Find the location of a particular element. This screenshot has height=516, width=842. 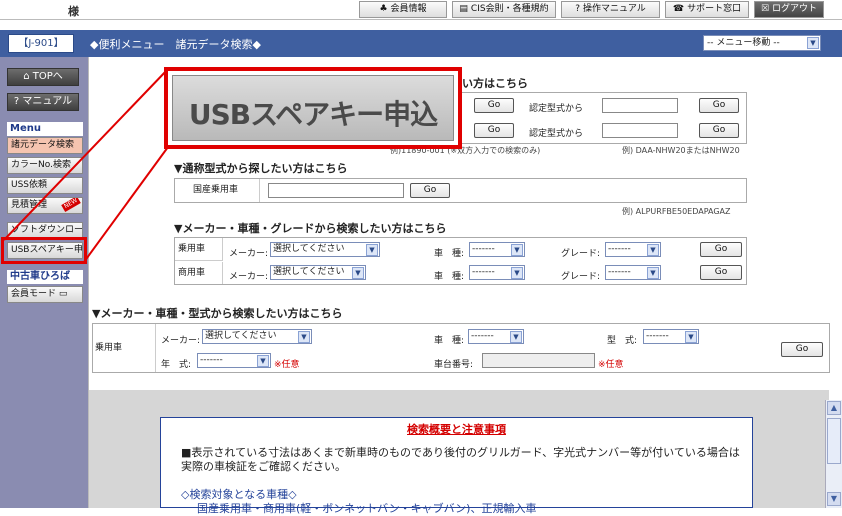

sidebar-item-estimate: 見積管理 NEW is located at coordinates (45, 205).